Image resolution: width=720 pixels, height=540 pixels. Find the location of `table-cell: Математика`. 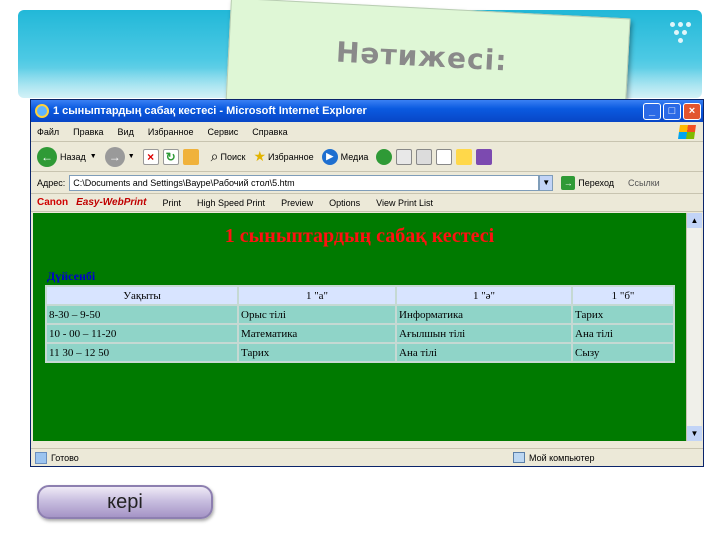

table-cell: Математика is located at coordinates (317, 333).